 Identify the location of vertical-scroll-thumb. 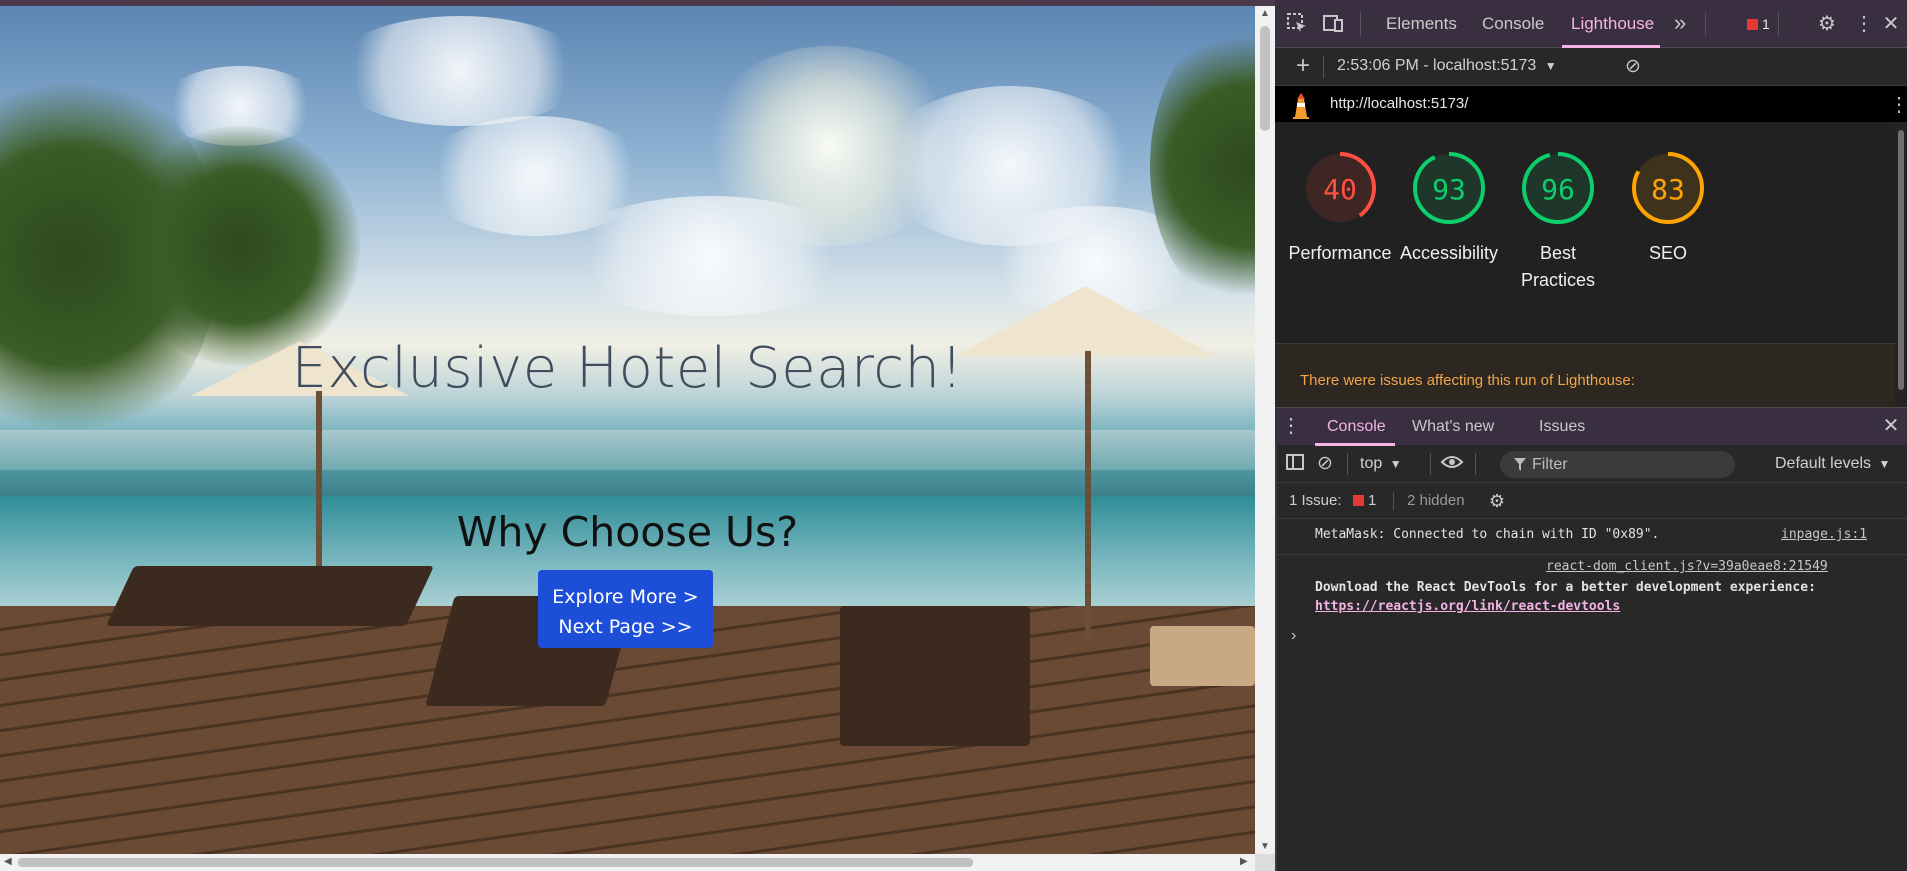
(1265, 78).